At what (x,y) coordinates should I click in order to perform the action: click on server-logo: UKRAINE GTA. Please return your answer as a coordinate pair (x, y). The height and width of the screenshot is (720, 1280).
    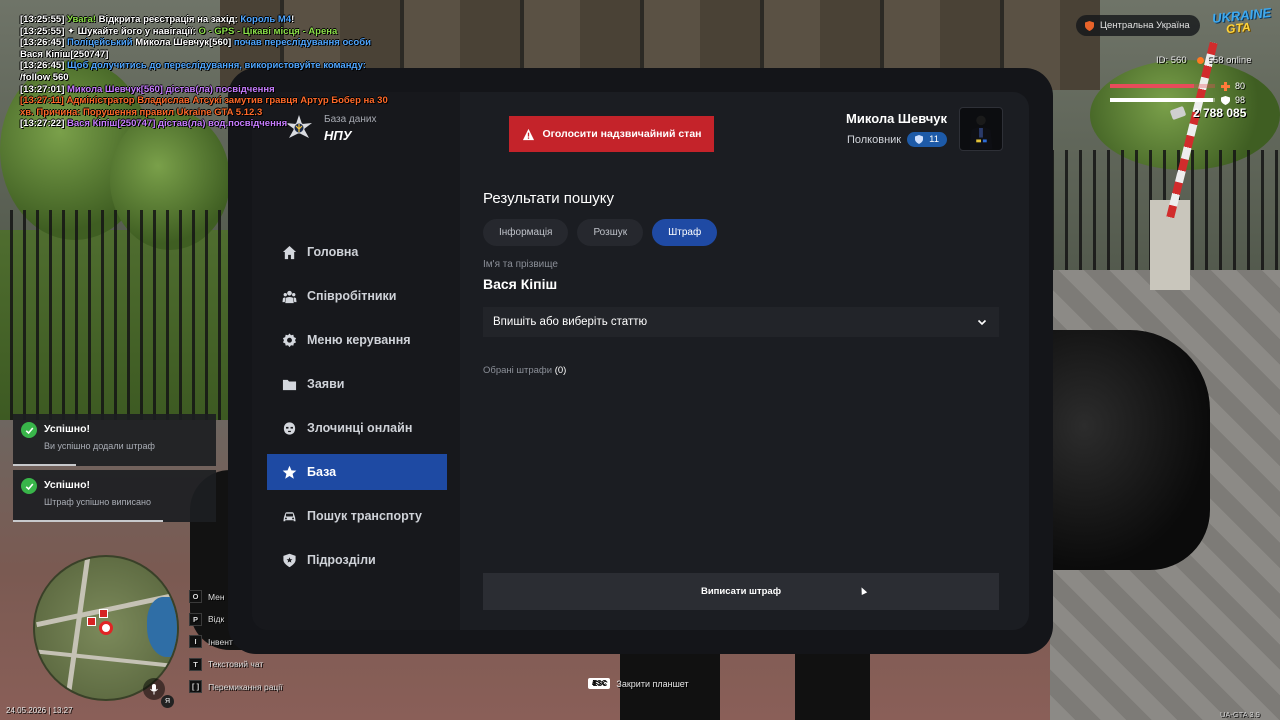
    Looking at the image, I should click on (1241, 26).